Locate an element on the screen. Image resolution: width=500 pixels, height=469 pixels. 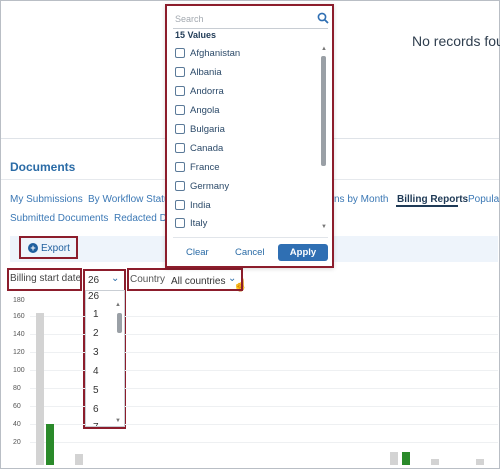
y-tick-label: 160 is located at coordinates (19, 316).